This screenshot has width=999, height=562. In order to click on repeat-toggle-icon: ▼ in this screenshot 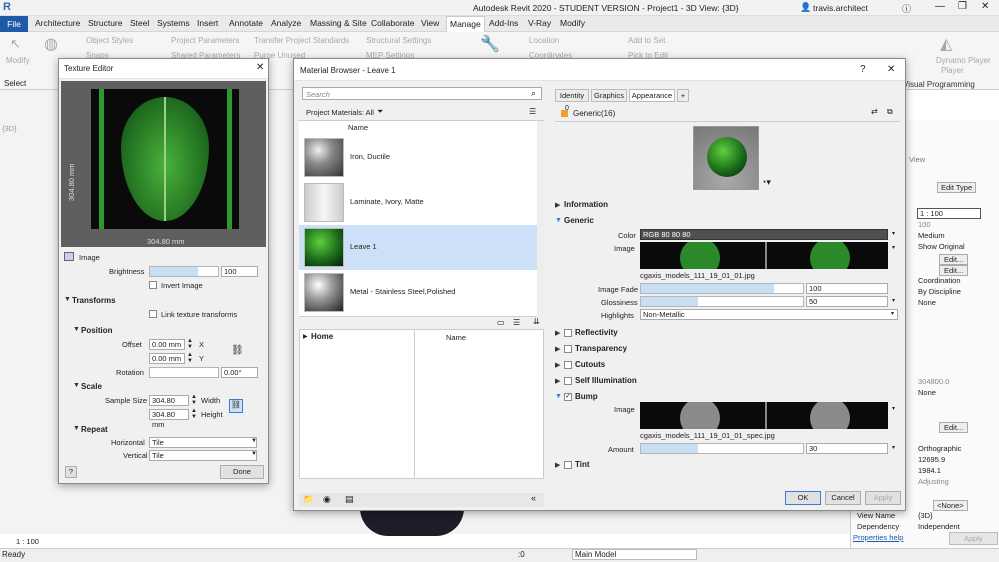, I will do `click(76, 428)`.